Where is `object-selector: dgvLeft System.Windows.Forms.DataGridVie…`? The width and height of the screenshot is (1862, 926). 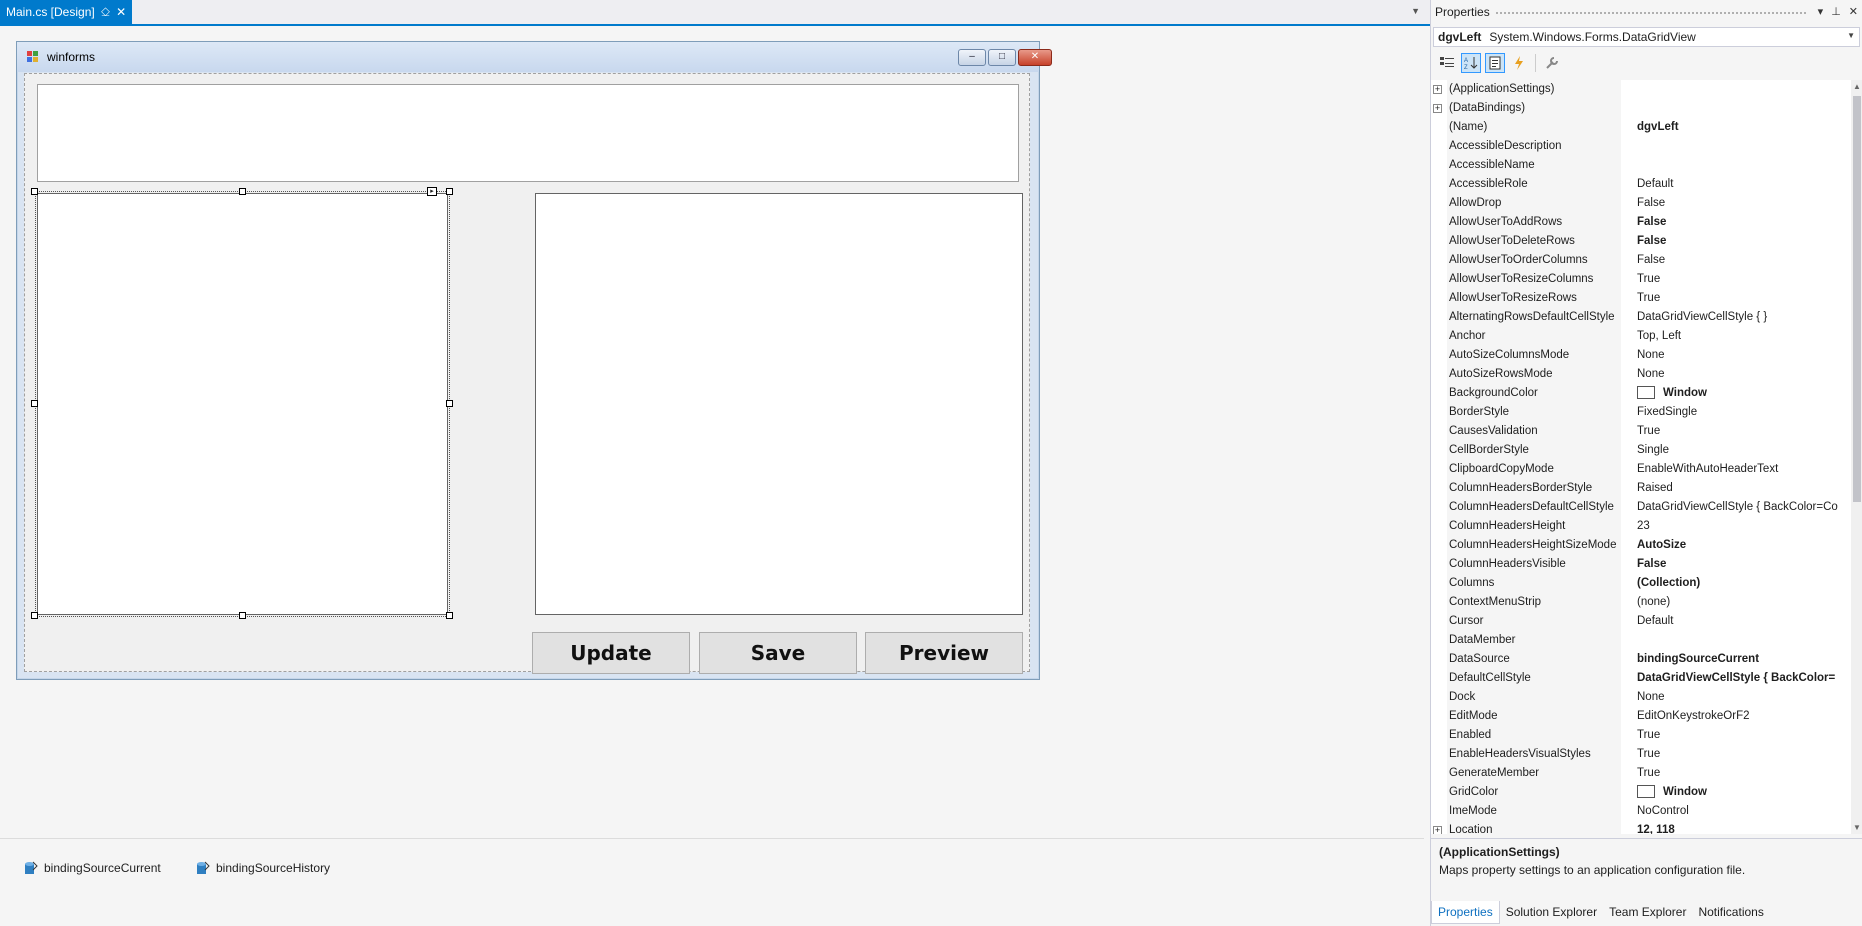
object-selector: dgvLeft System.Windows.Forms.DataGridVie… is located at coordinates (1646, 37).